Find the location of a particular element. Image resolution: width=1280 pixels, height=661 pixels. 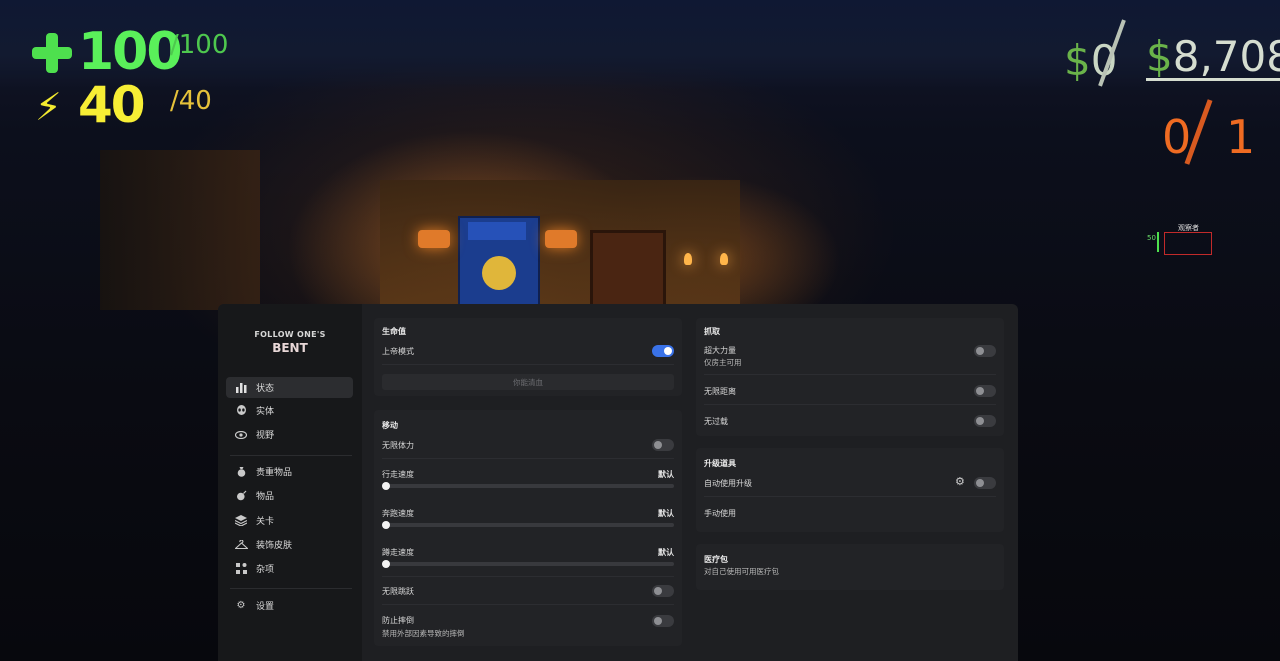

no-knockdown-description: 禁用外部因素导致的摔倒 is located at coordinates (423, 633).